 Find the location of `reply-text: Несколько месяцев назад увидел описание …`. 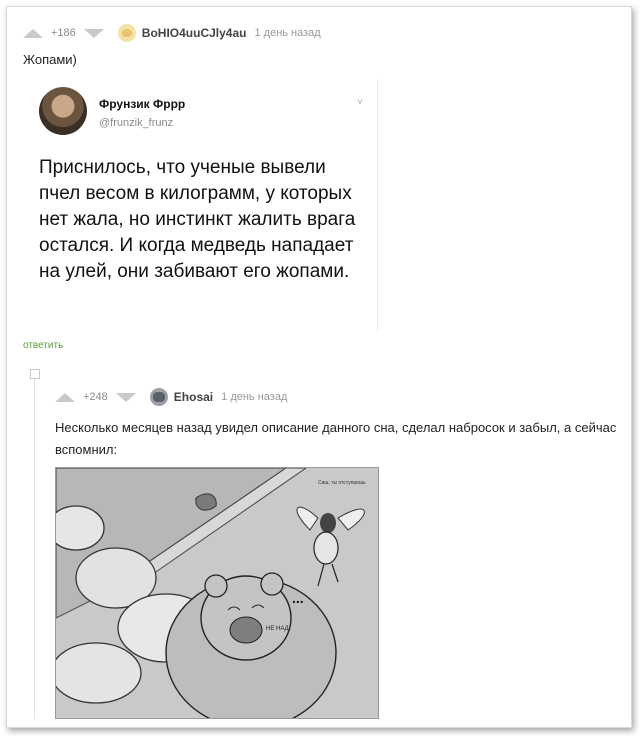

reply-text: Несколько месяцев назад увидел описание … is located at coordinates (336, 438).